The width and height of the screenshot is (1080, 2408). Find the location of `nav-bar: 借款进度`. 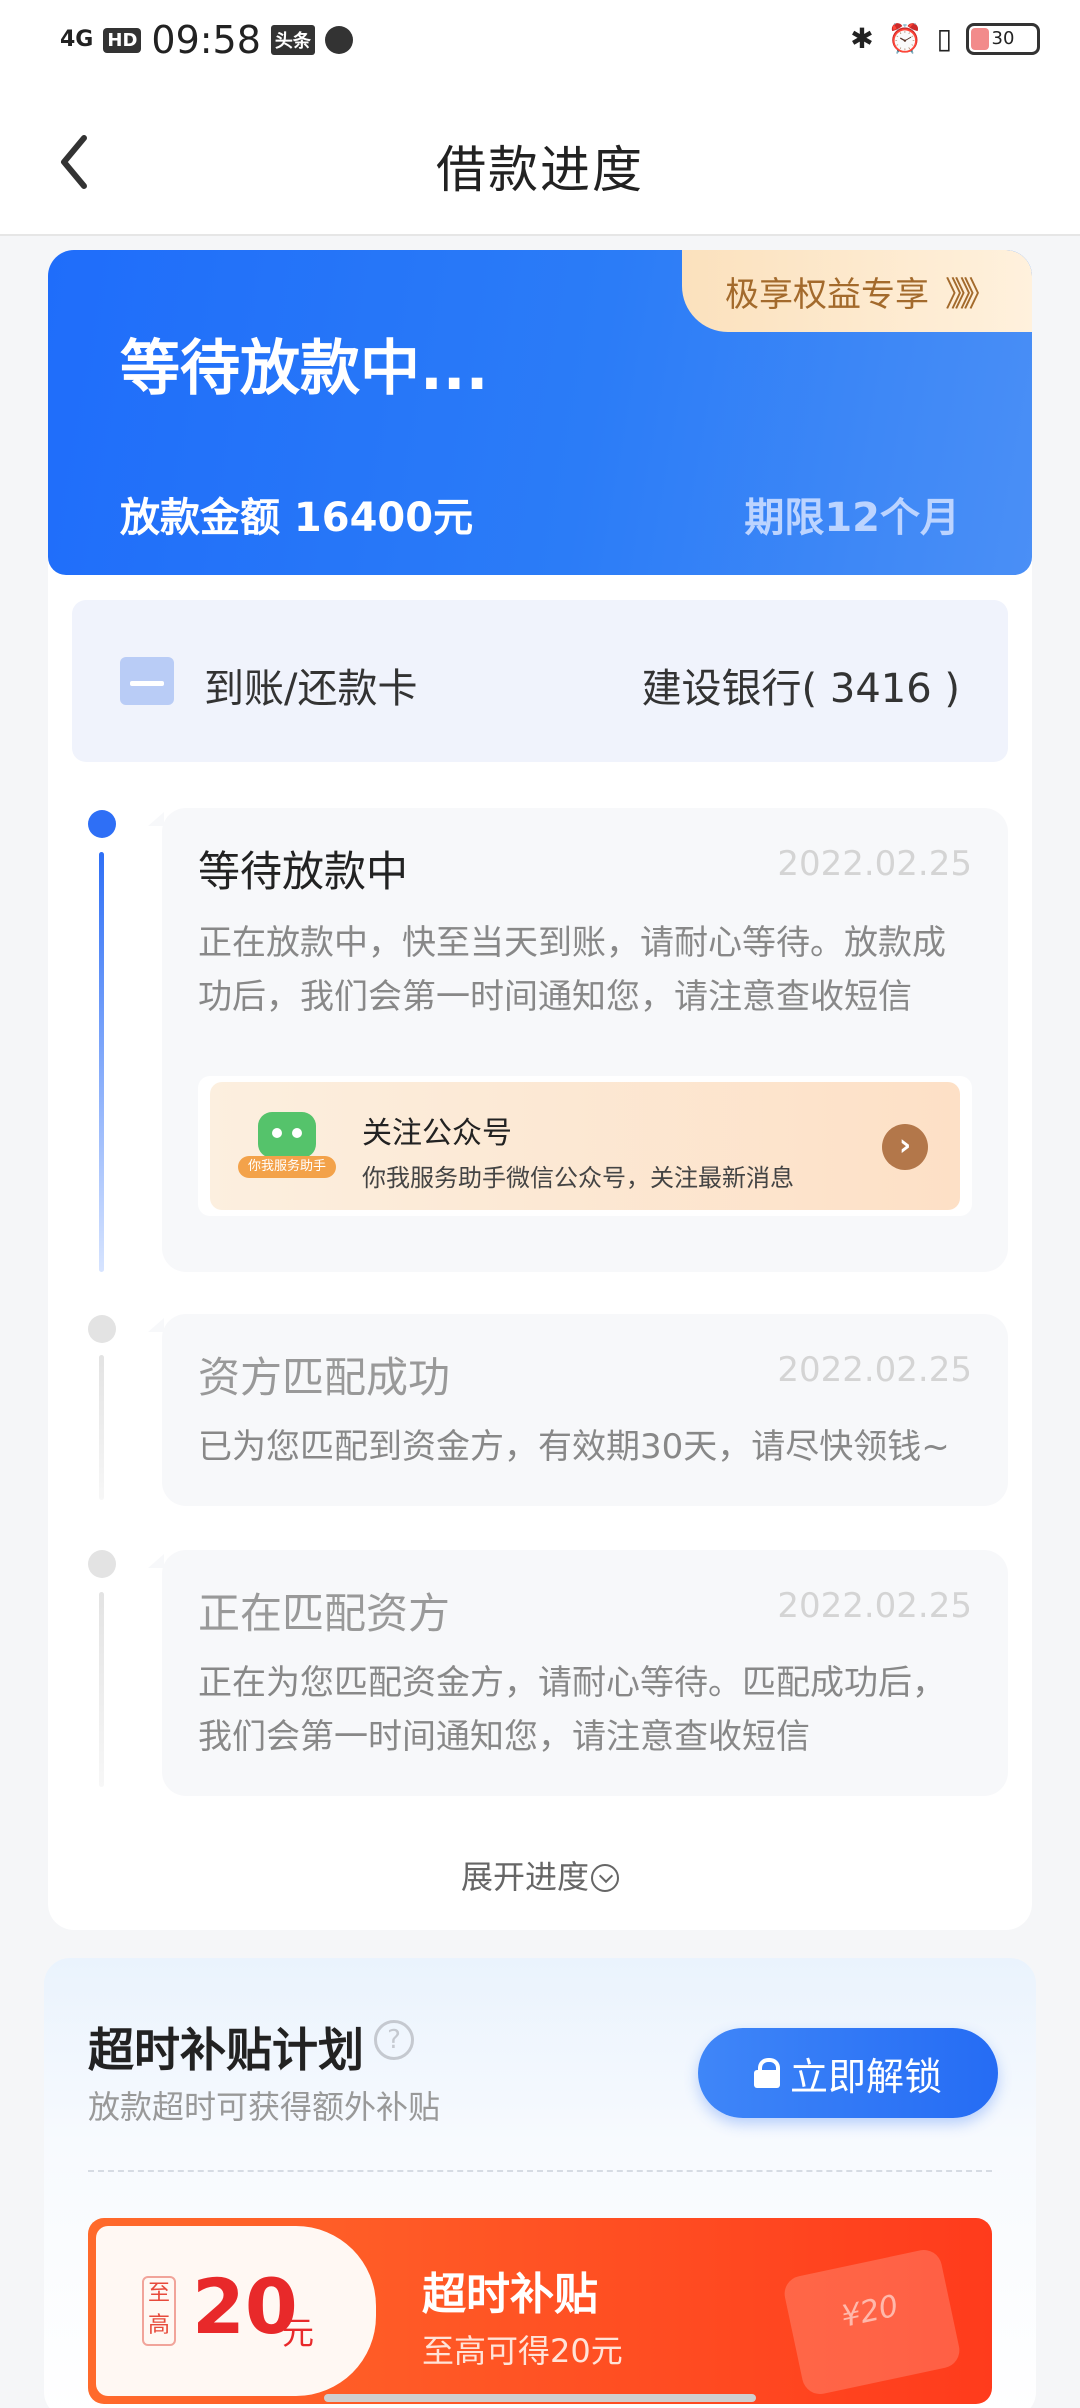

nav-bar: 借款进度 is located at coordinates (540, 161).